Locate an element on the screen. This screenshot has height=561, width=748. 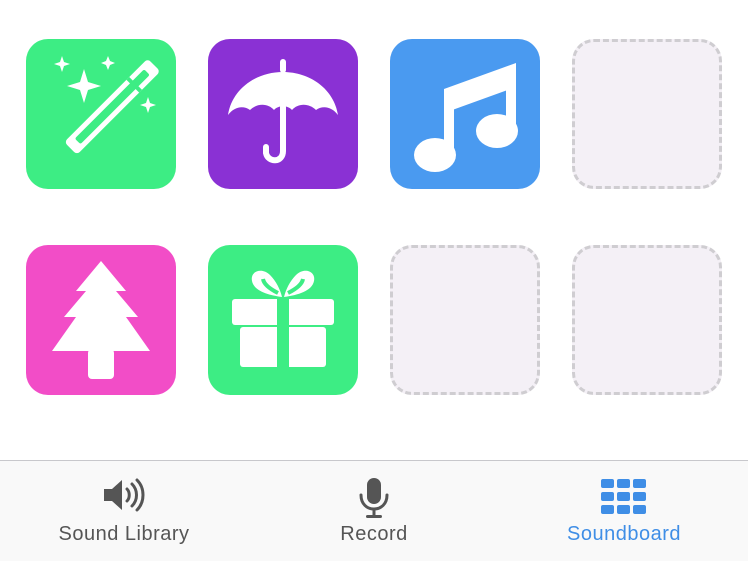
christmas-tree-icon is located at coordinates (101, 320).